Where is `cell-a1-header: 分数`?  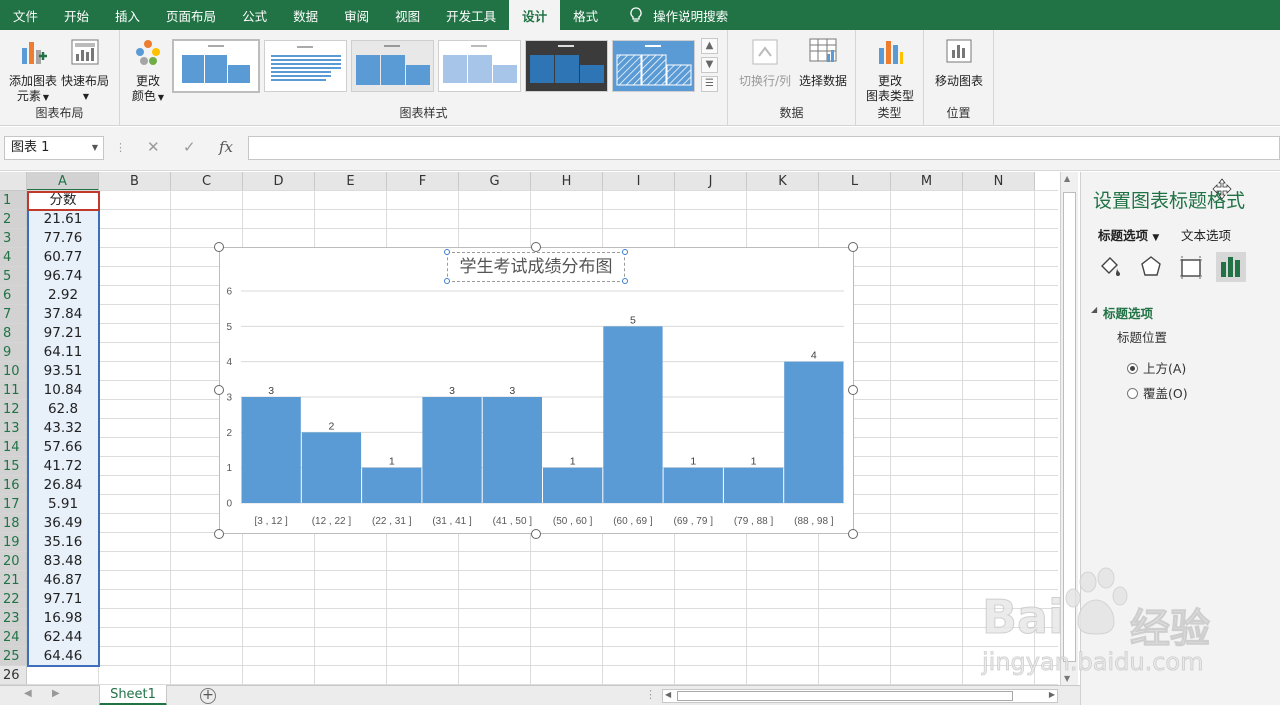
cell-a1-header: 分数 is located at coordinates (63, 200).